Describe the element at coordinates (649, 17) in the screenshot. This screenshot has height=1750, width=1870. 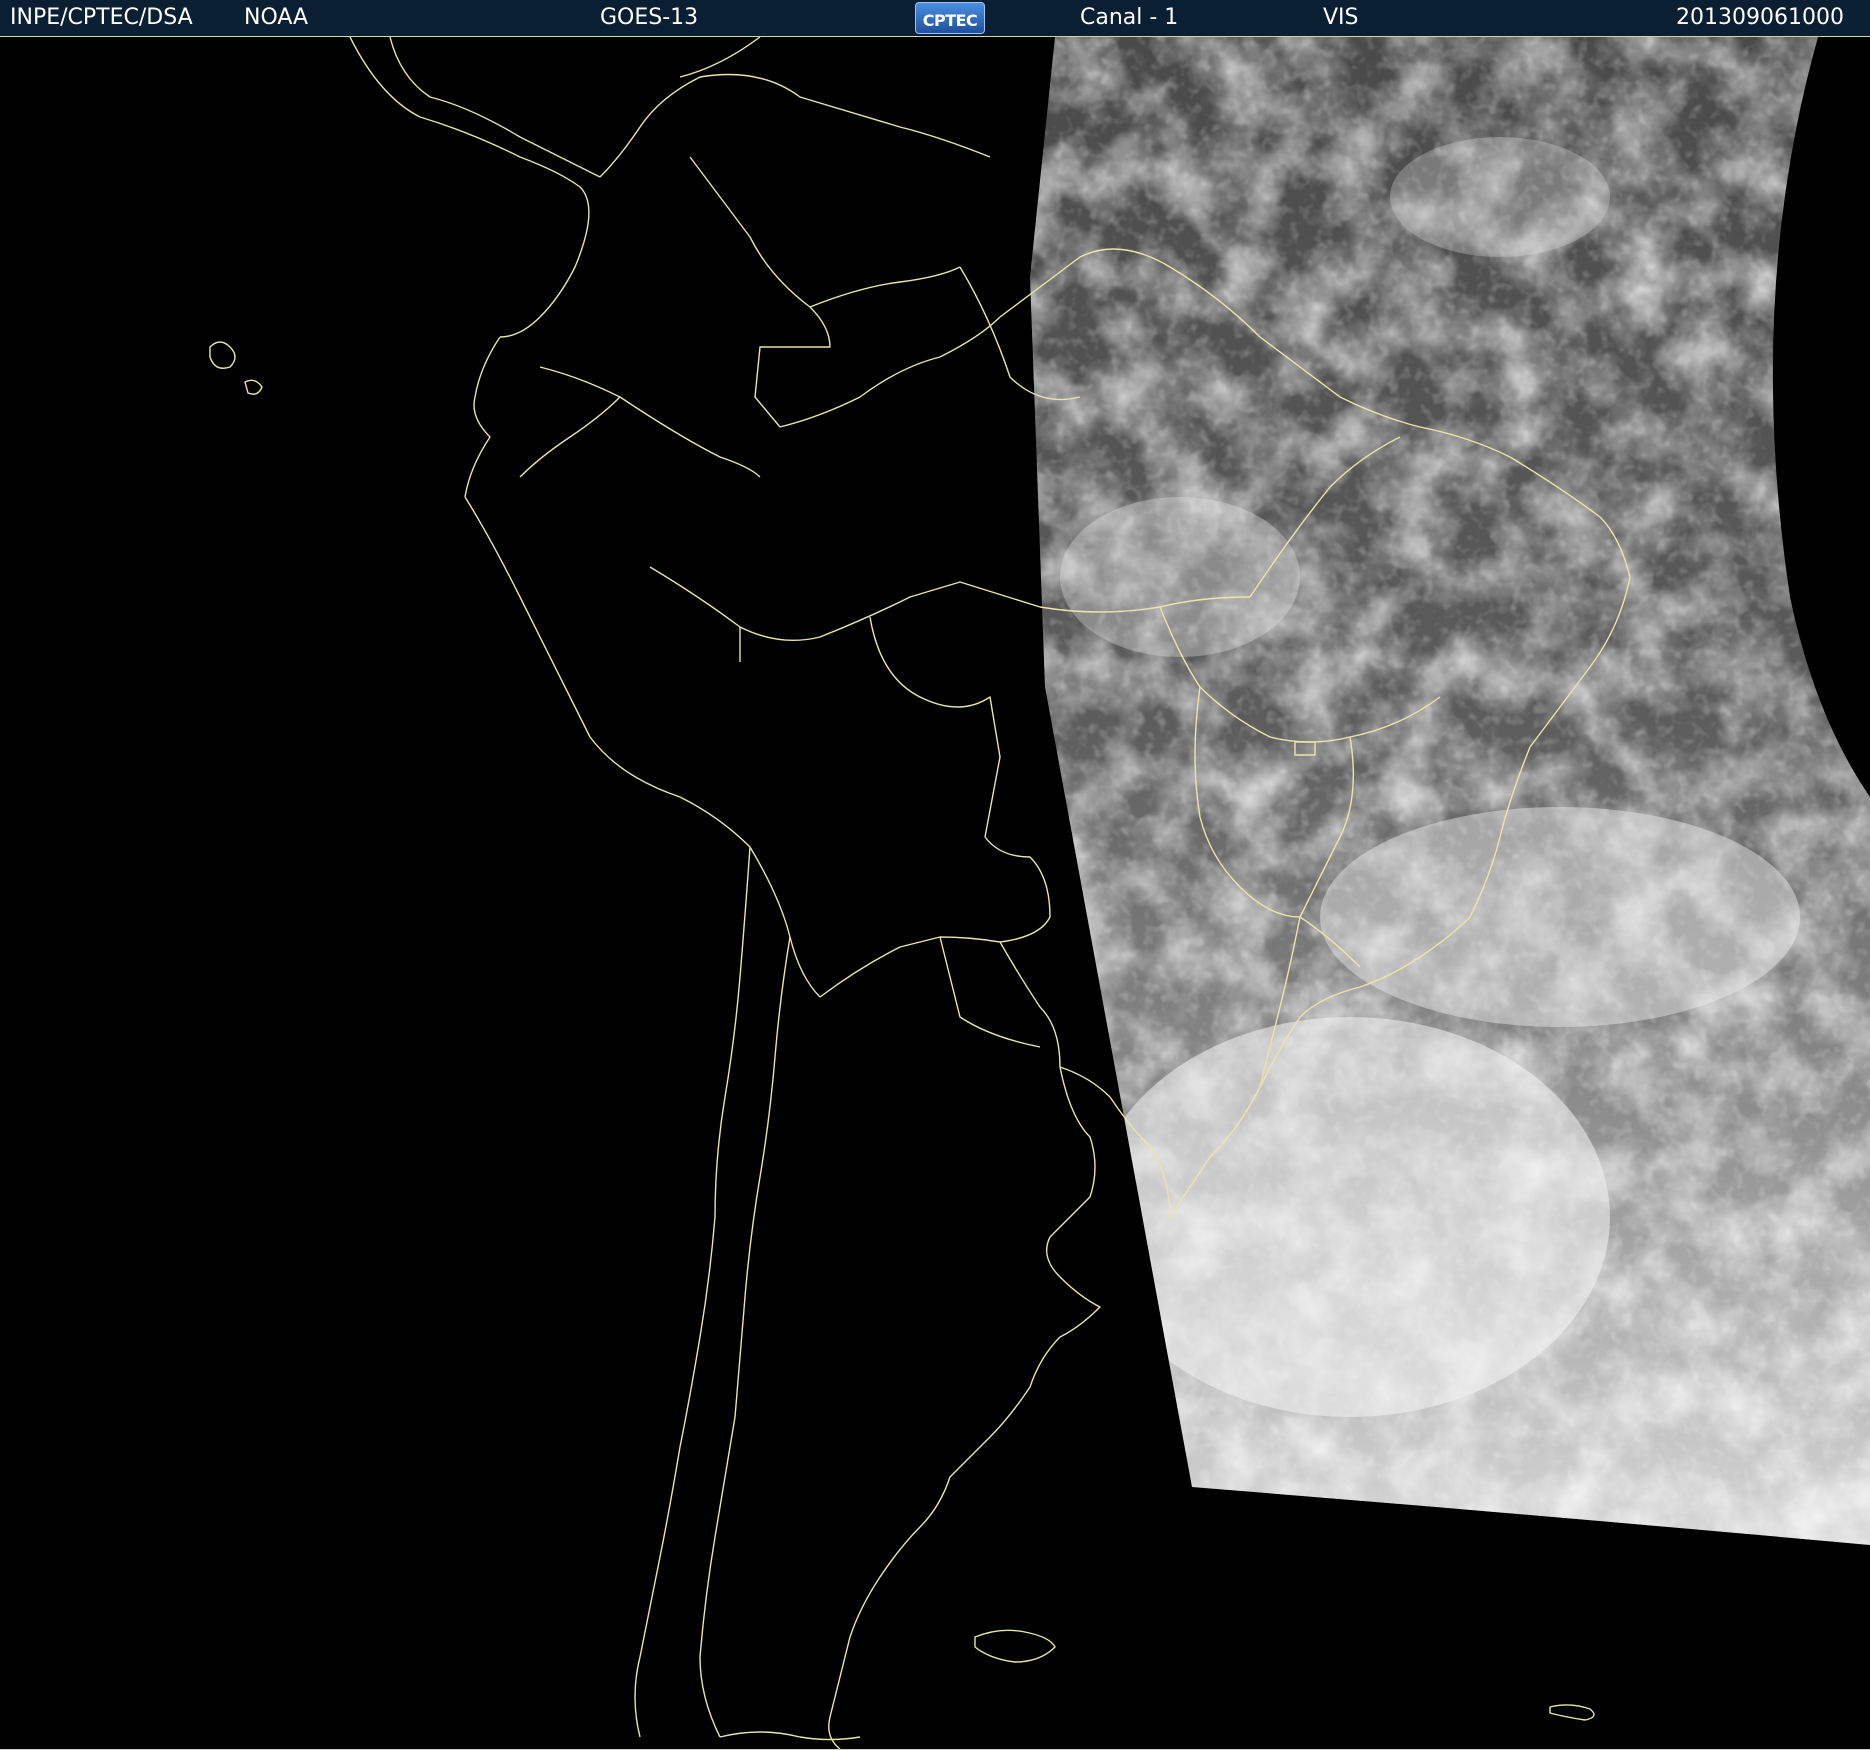
I see `satellite-label: GOES-13` at that location.